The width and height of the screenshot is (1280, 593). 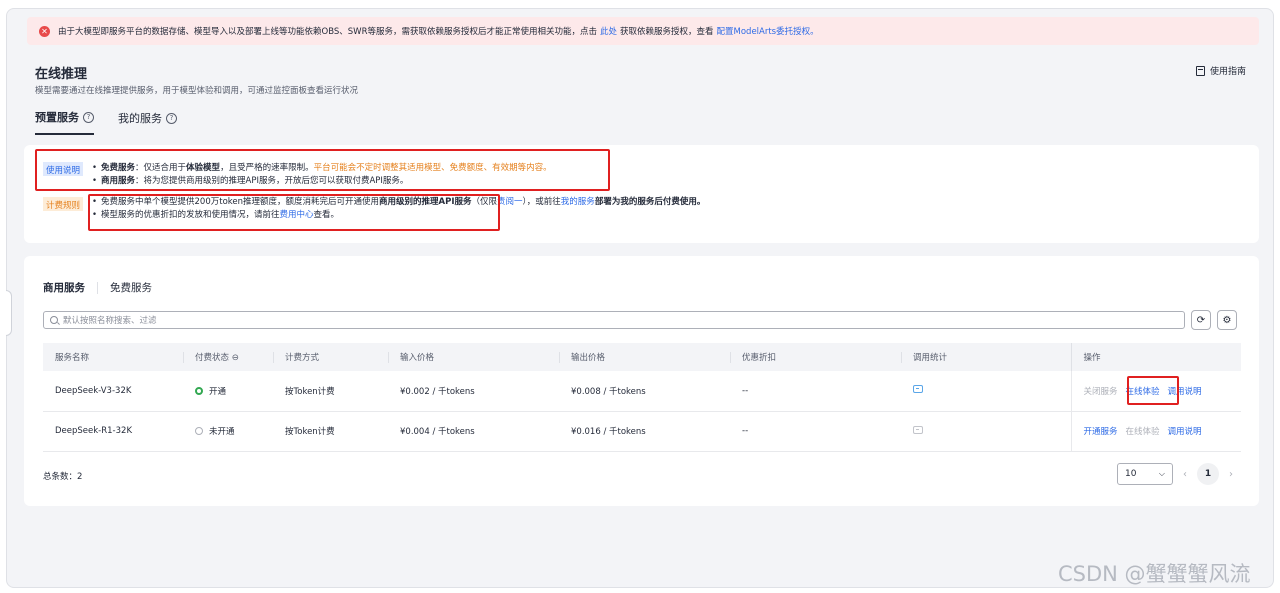 I want to click on tab-my-services: 我的服务 ?, so click(x=147, y=122).